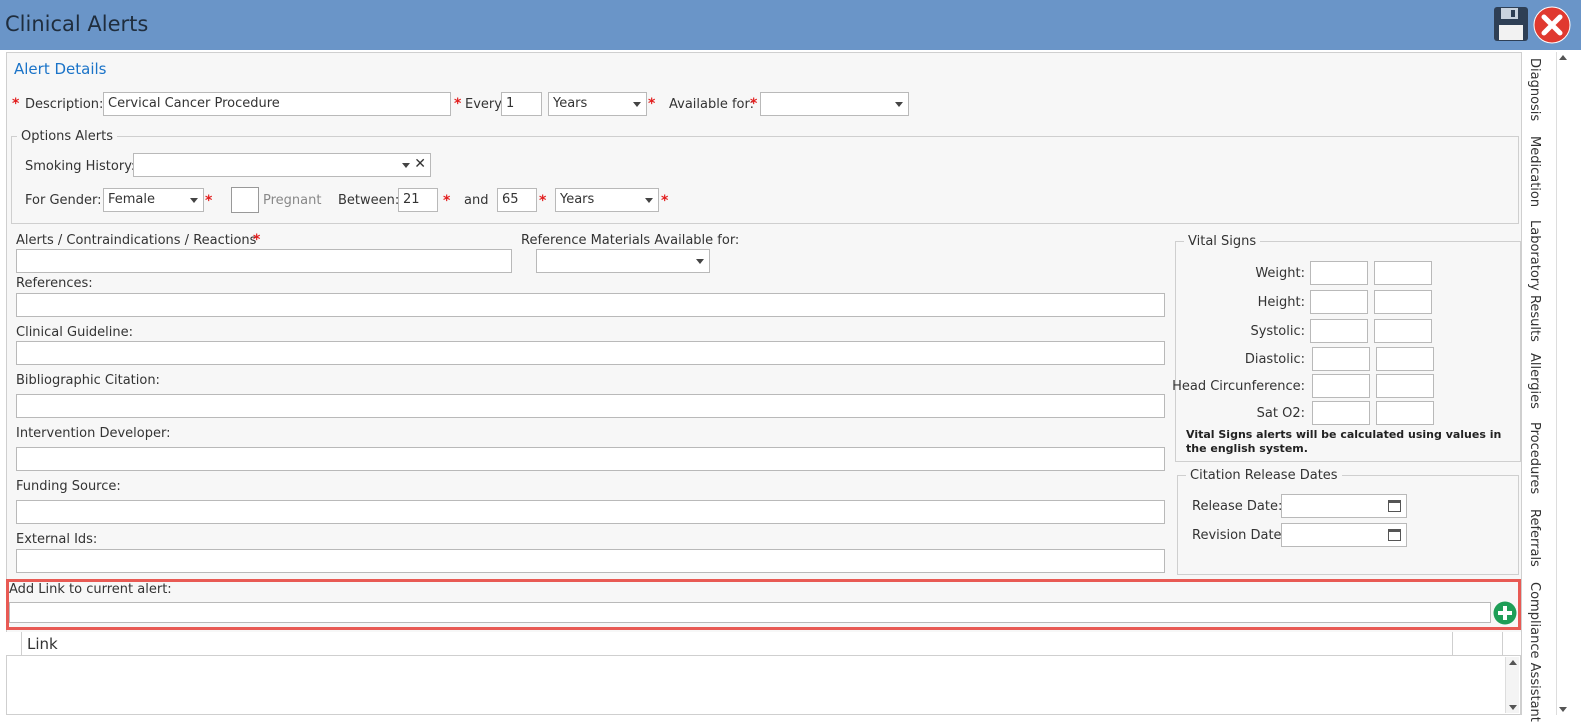 The height and width of the screenshot is (722, 1581). I want to click on revision-date-input, so click(1344, 535).